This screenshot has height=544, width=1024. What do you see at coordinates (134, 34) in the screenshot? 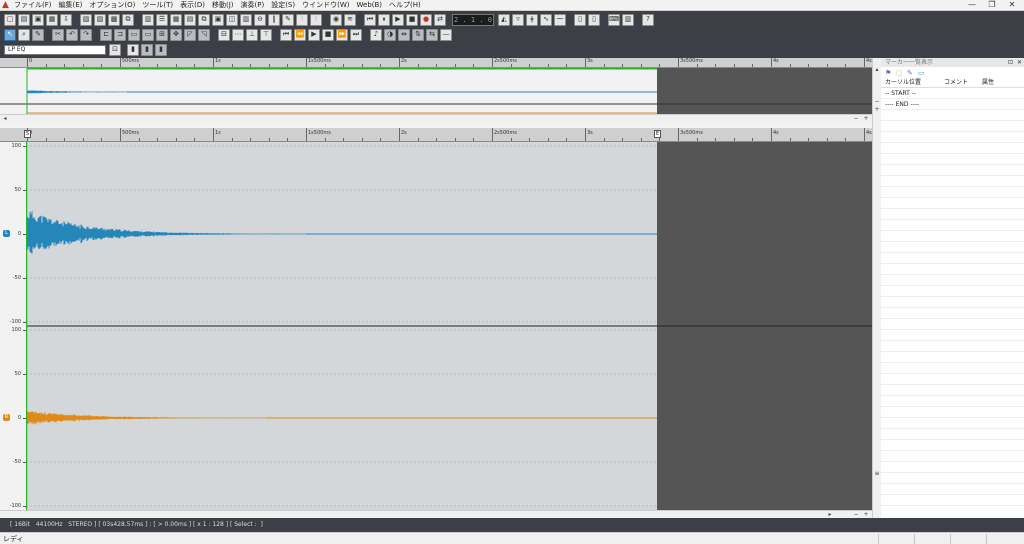
I see `mute-icon: ▭` at bounding box center [134, 34].